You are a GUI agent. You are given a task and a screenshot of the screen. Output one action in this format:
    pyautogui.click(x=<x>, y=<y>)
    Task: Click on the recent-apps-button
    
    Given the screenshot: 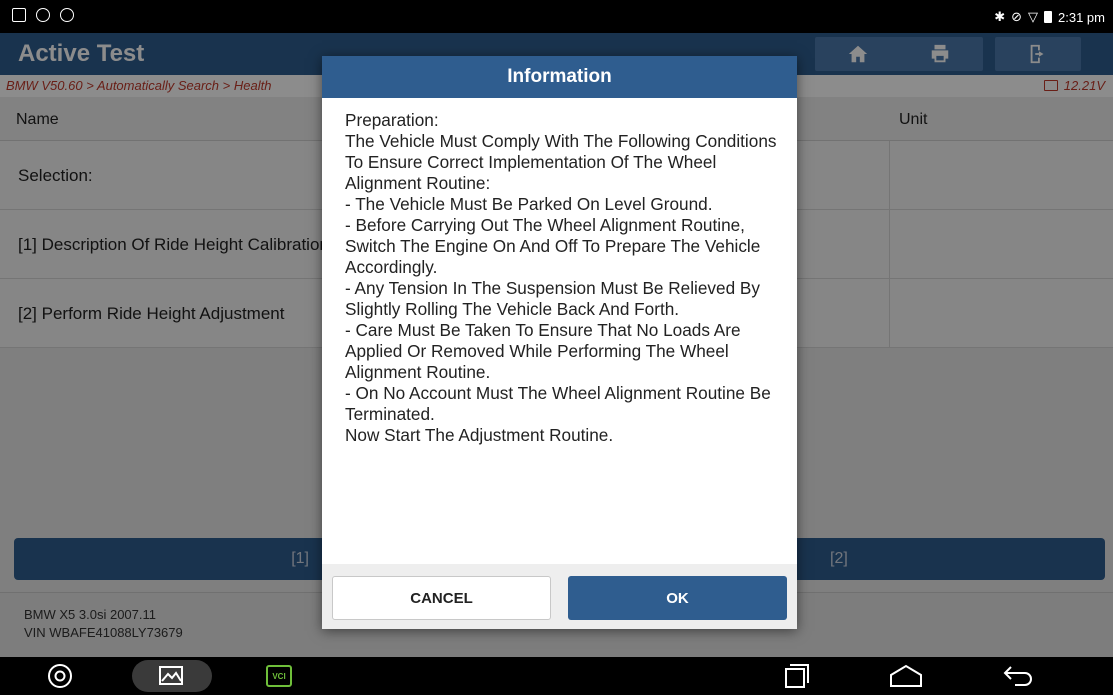 What is the action you would take?
    pyautogui.click(x=796, y=676)
    